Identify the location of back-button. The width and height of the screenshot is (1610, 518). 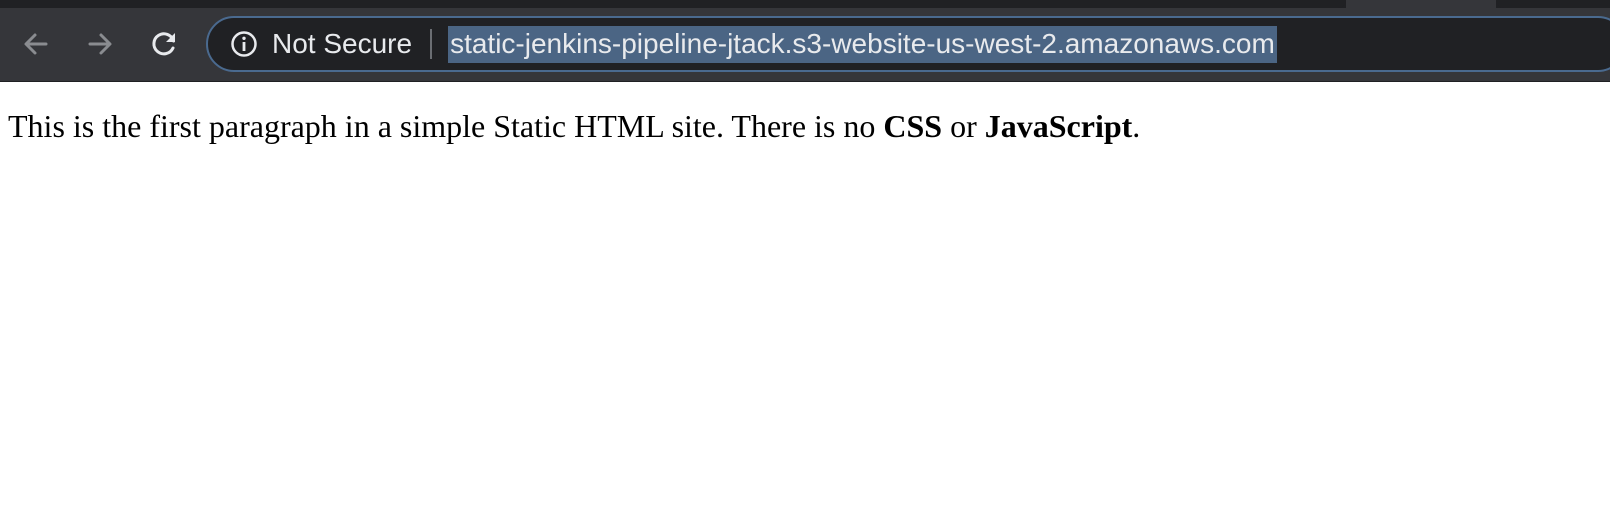
(36, 44).